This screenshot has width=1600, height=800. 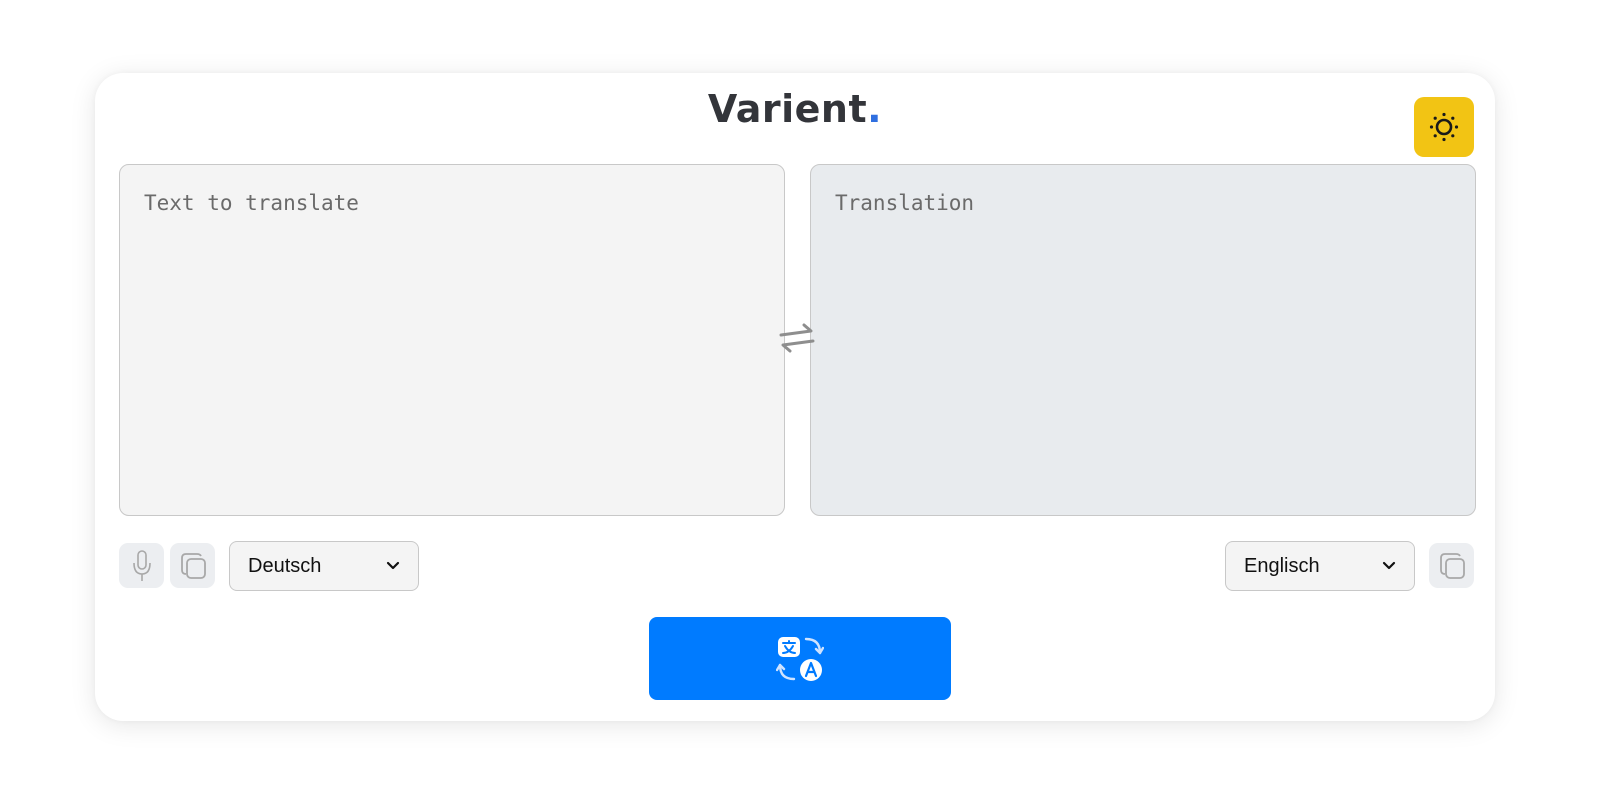 I want to click on swap-arrows-icon, so click(x=797, y=338).